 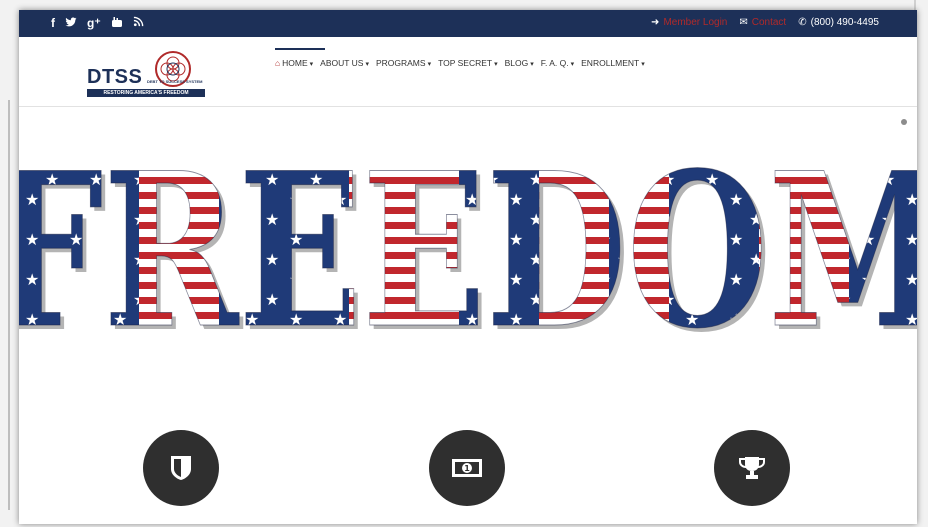 I want to click on nav-item-home: ⌂ HOME ▾, so click(x=294, y=63).